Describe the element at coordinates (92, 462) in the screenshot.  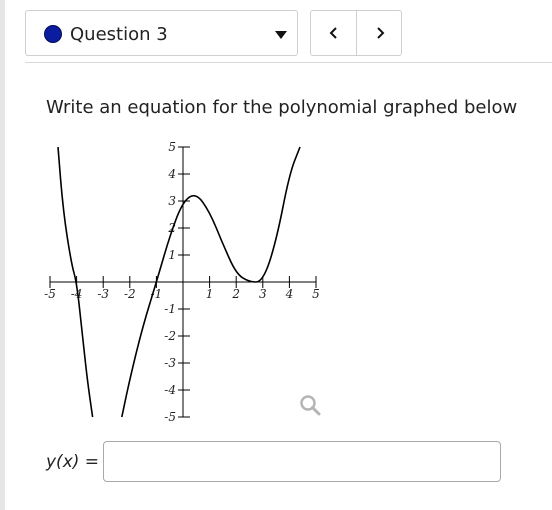
I see `answer-equals: =` at that location.